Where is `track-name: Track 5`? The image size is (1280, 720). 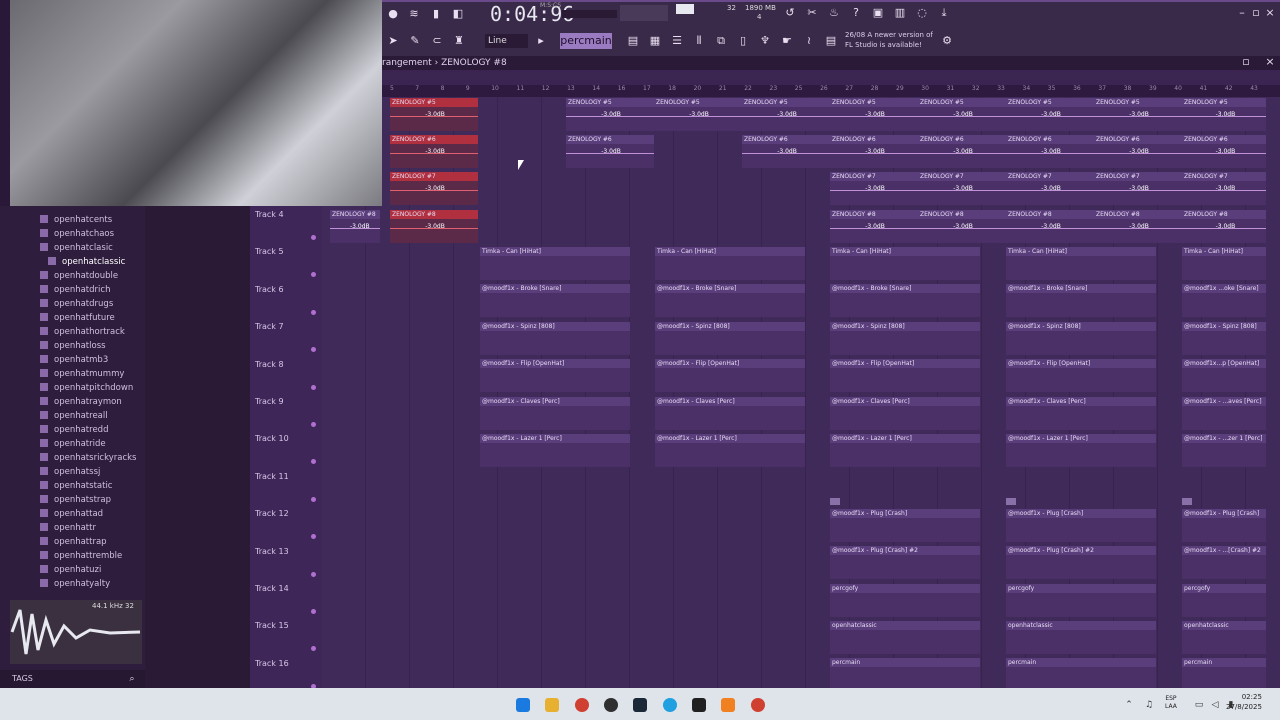
track-name: Track 5 is located at coordinates (269, 251).